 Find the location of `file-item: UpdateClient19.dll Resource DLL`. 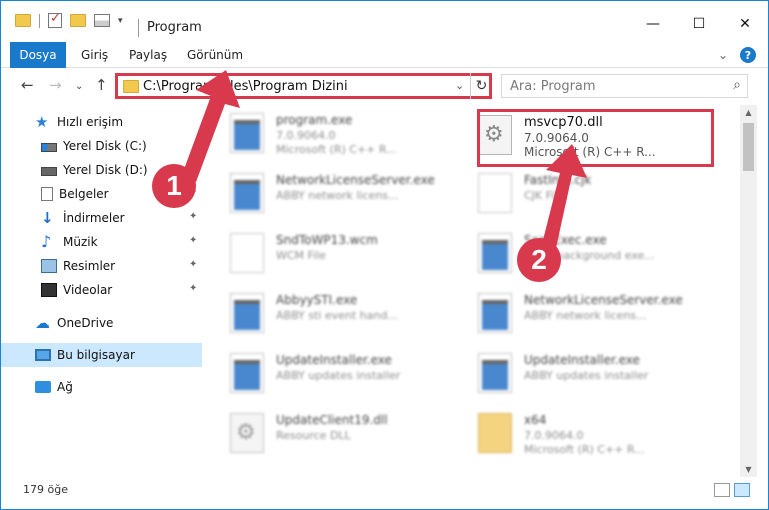

file-item: UpdateClient19.dll Resource DLL is located at coordinates (336, 434).